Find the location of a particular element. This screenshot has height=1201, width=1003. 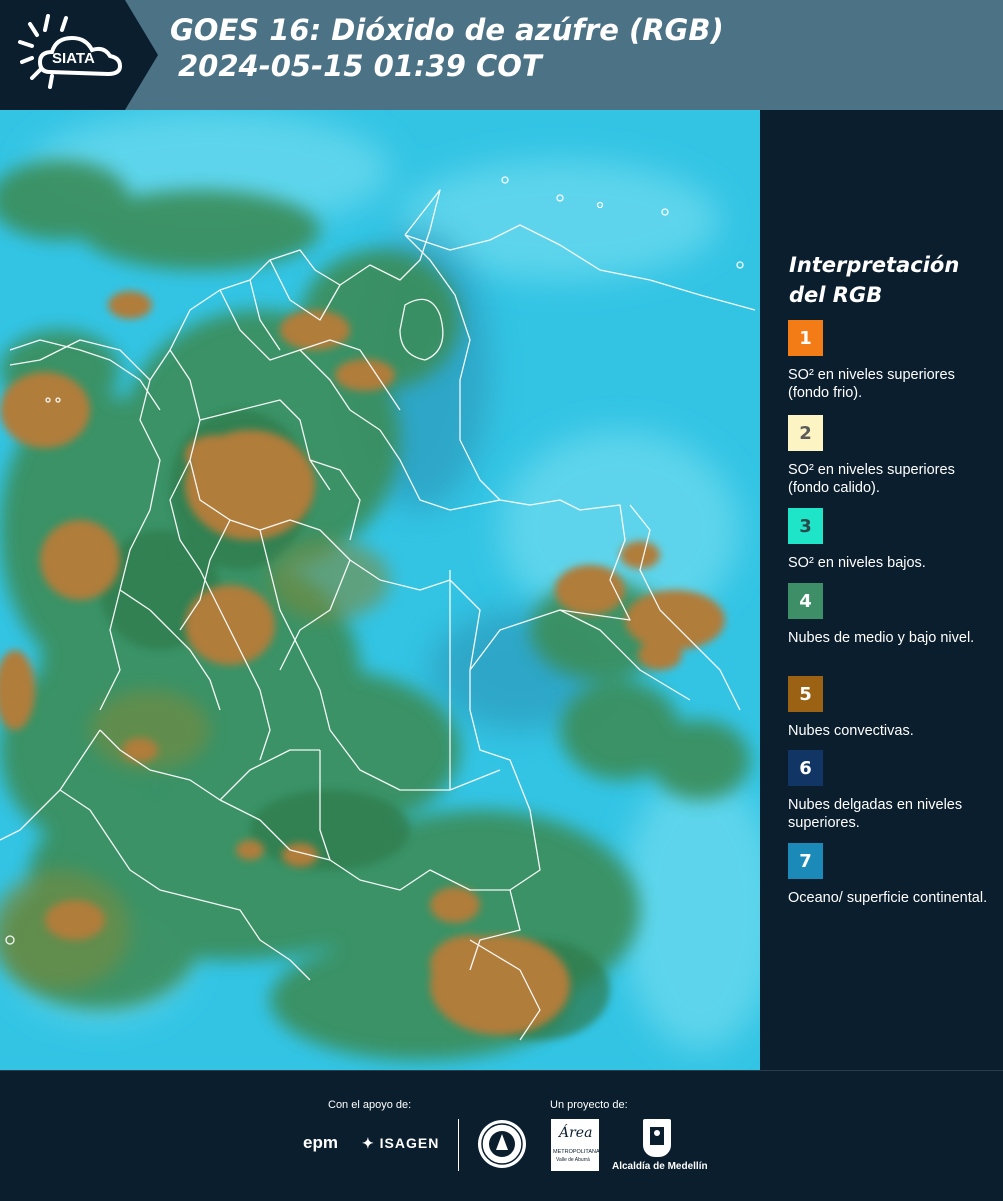

legend-item-6: 6 Nubes delgadas en niveles superiores. is located at coordinates (888, 791).